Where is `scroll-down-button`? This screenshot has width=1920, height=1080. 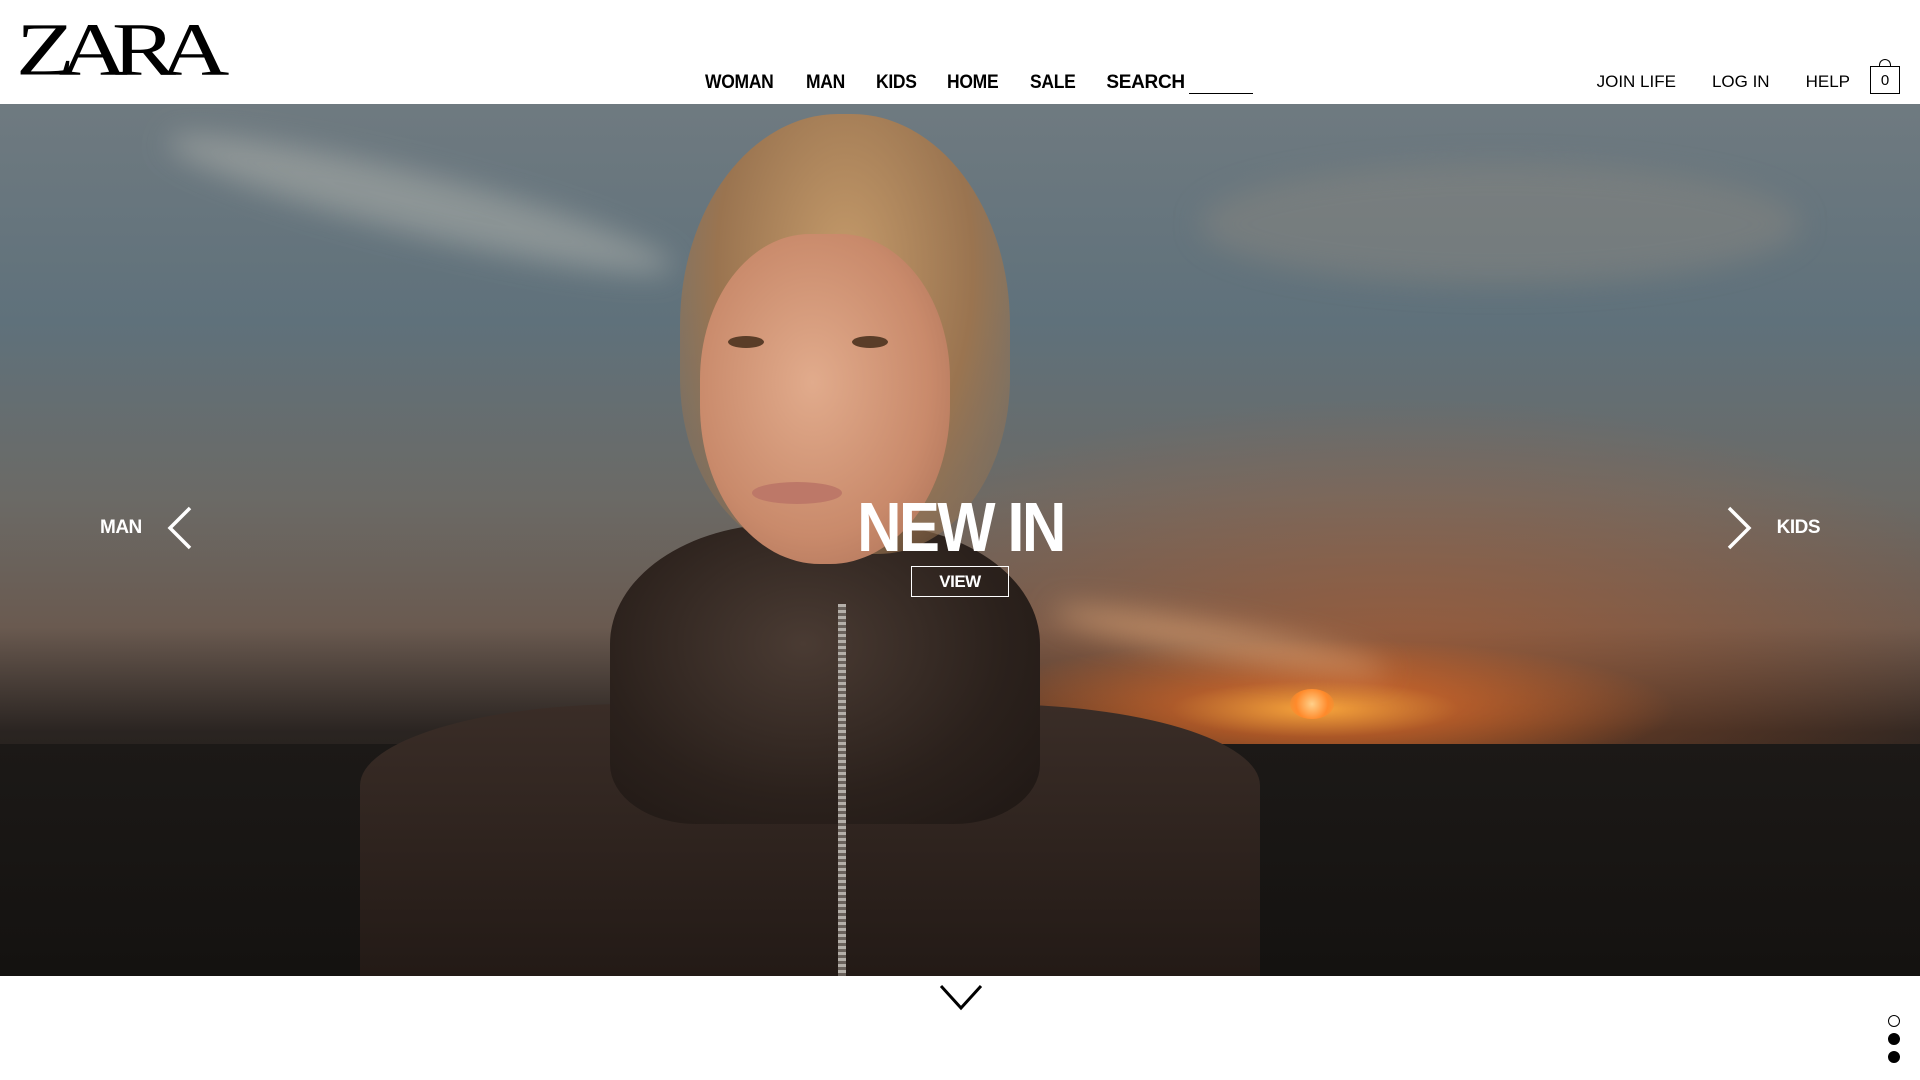
scroll-down-button is located at coordinates (961, 999).